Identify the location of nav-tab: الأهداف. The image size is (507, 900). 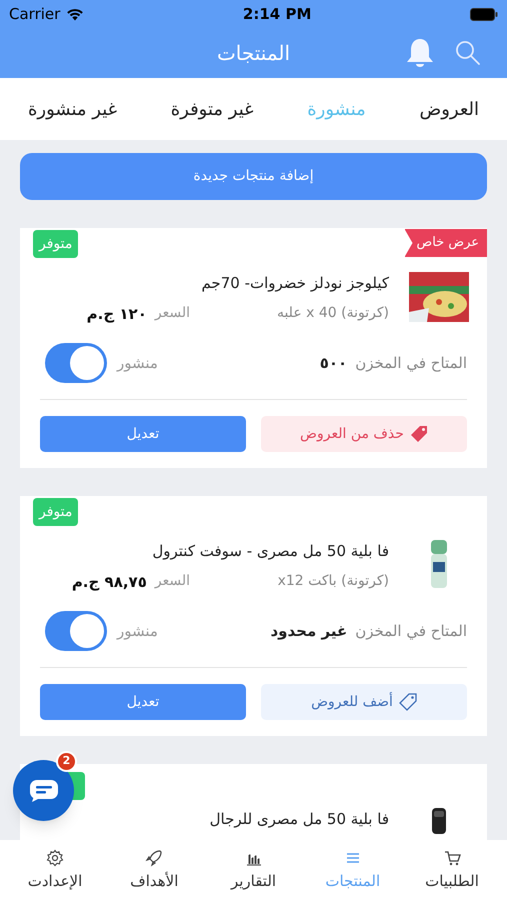
(154, 870).